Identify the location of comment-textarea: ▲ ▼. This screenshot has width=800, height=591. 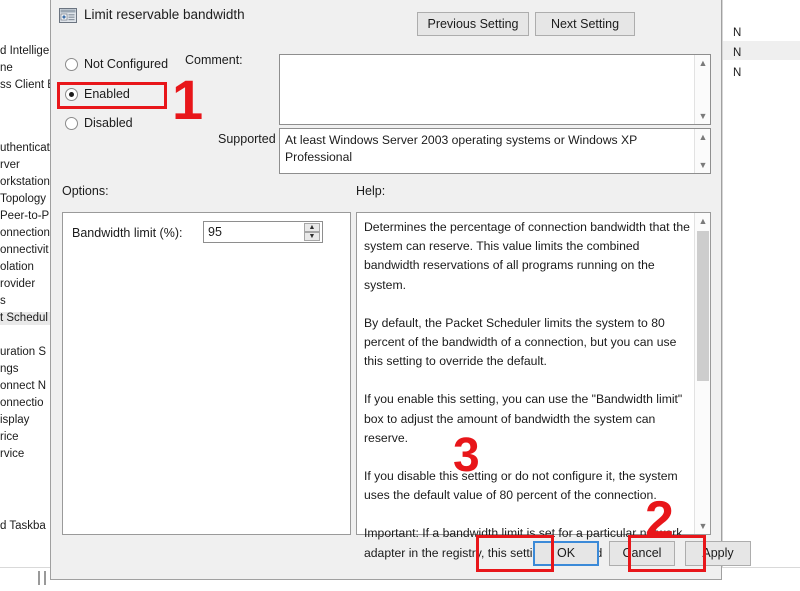
(495, 89).